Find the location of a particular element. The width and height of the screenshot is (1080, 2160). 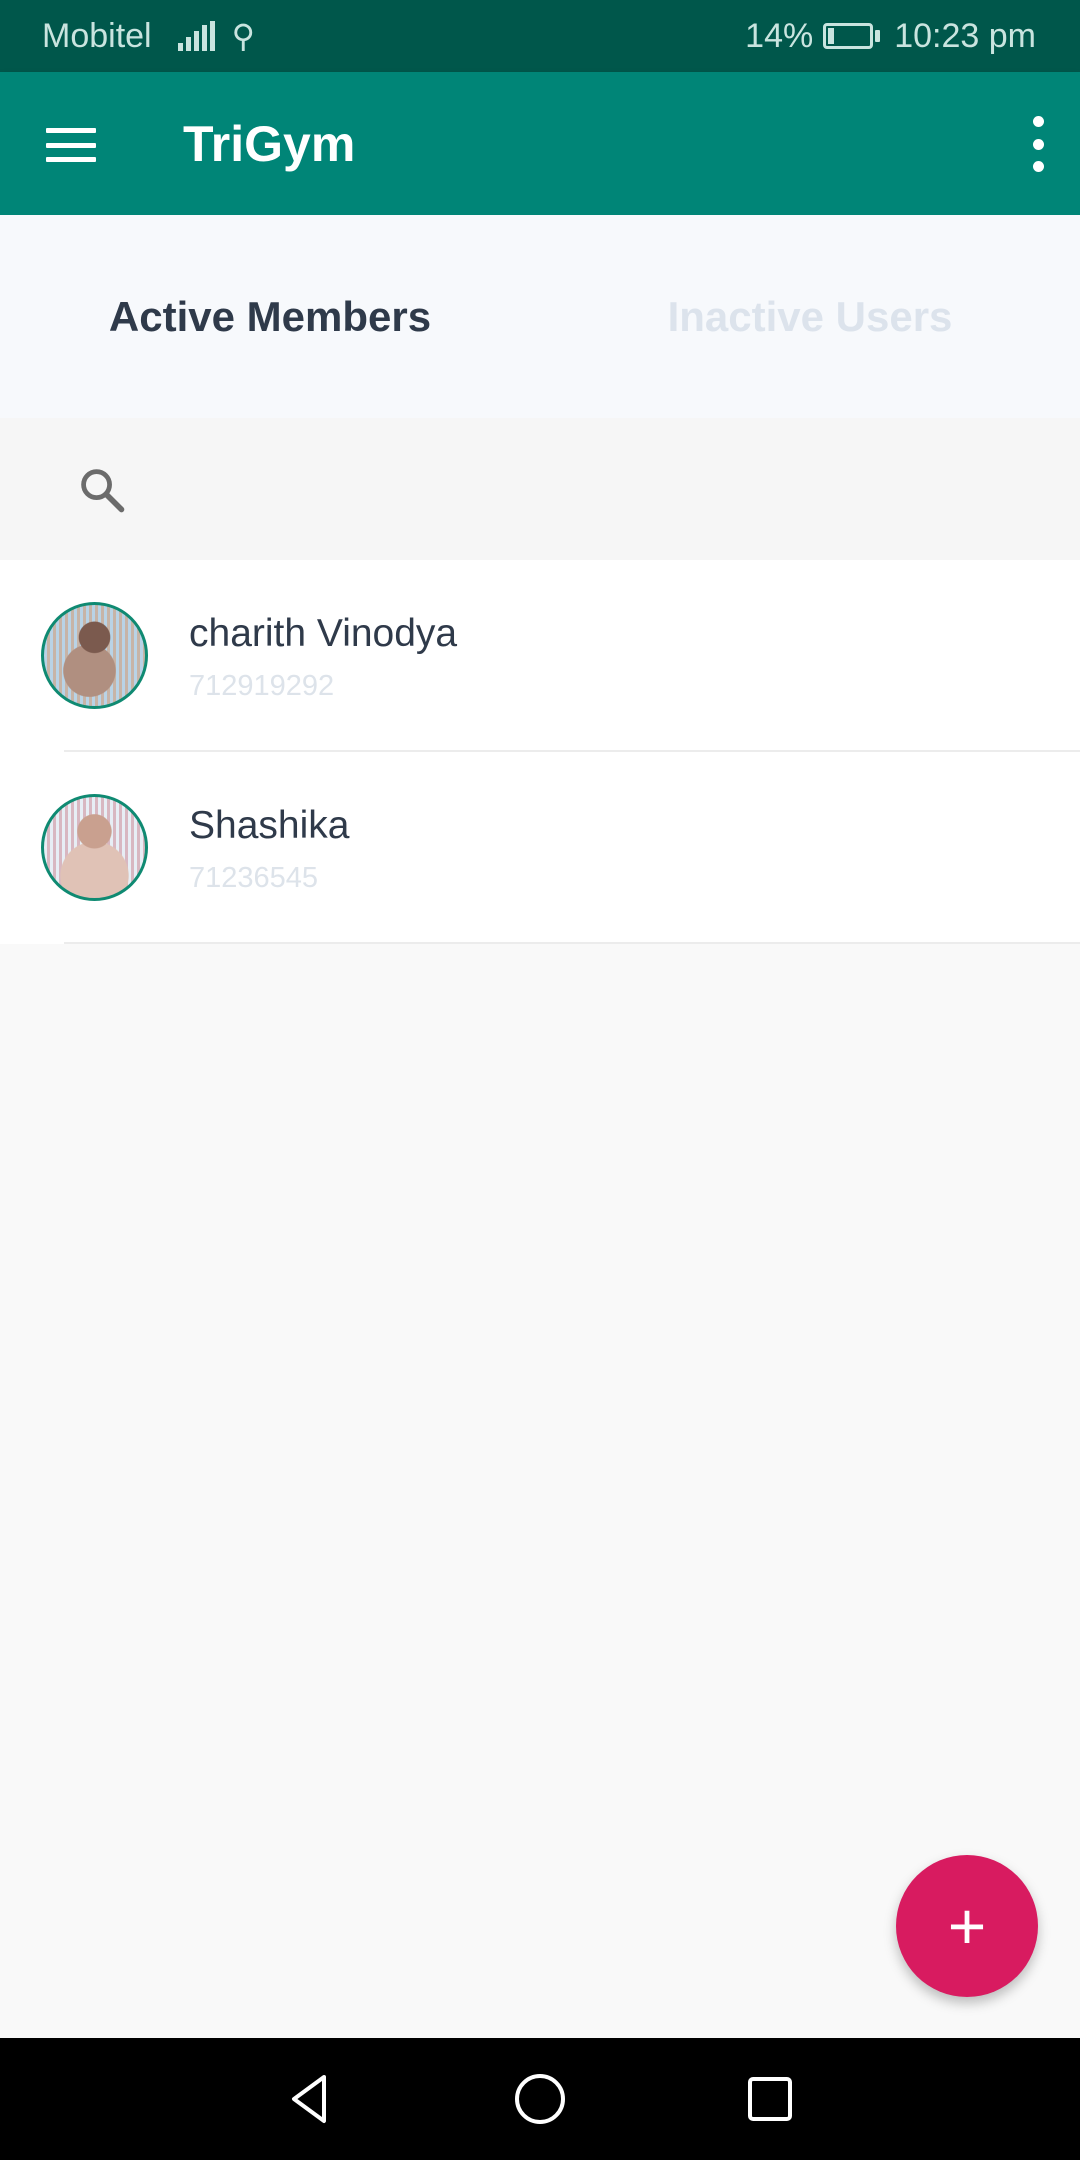

recents-icon is located at coordinates (770, 2099).